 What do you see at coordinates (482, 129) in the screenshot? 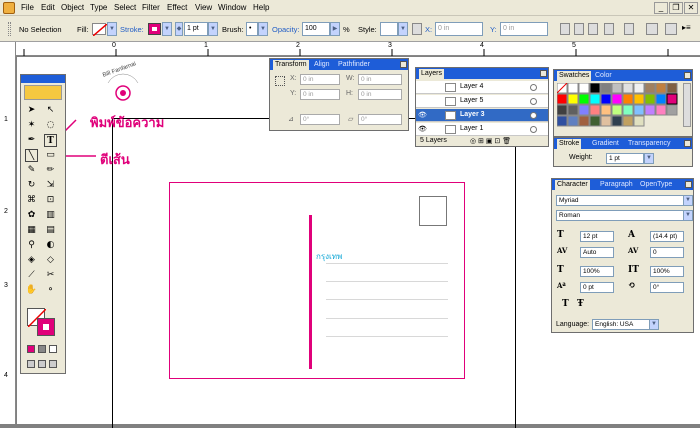
I see `layer-row: 👁 Layer 1` at bounding box center [482, 129].